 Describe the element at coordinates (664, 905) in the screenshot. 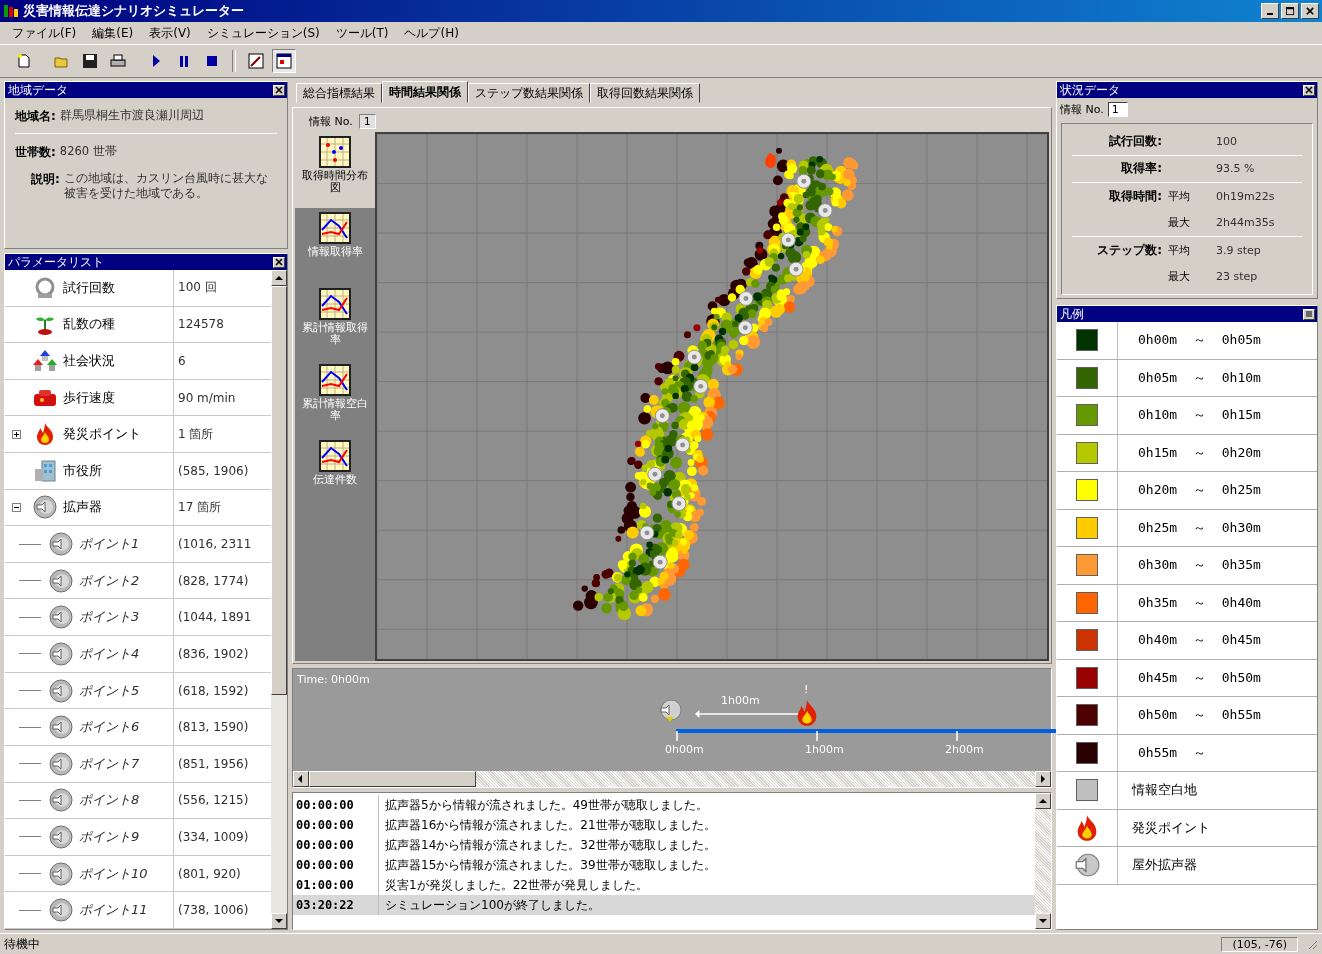

I see `log-row: 03:20:22 シミュレーション100が終了しました。` at that location.